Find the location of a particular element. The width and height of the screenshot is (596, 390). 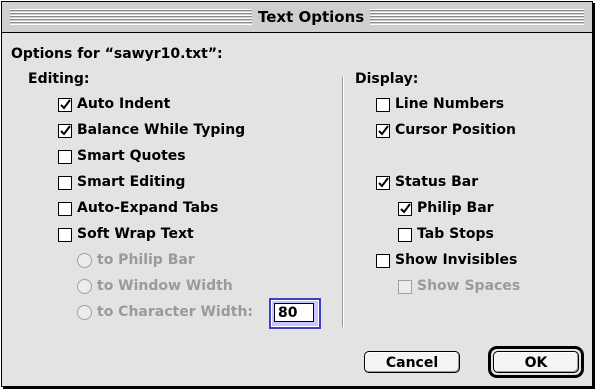

checkbox-label: Philip Bar is located at coordinates (455, 208).